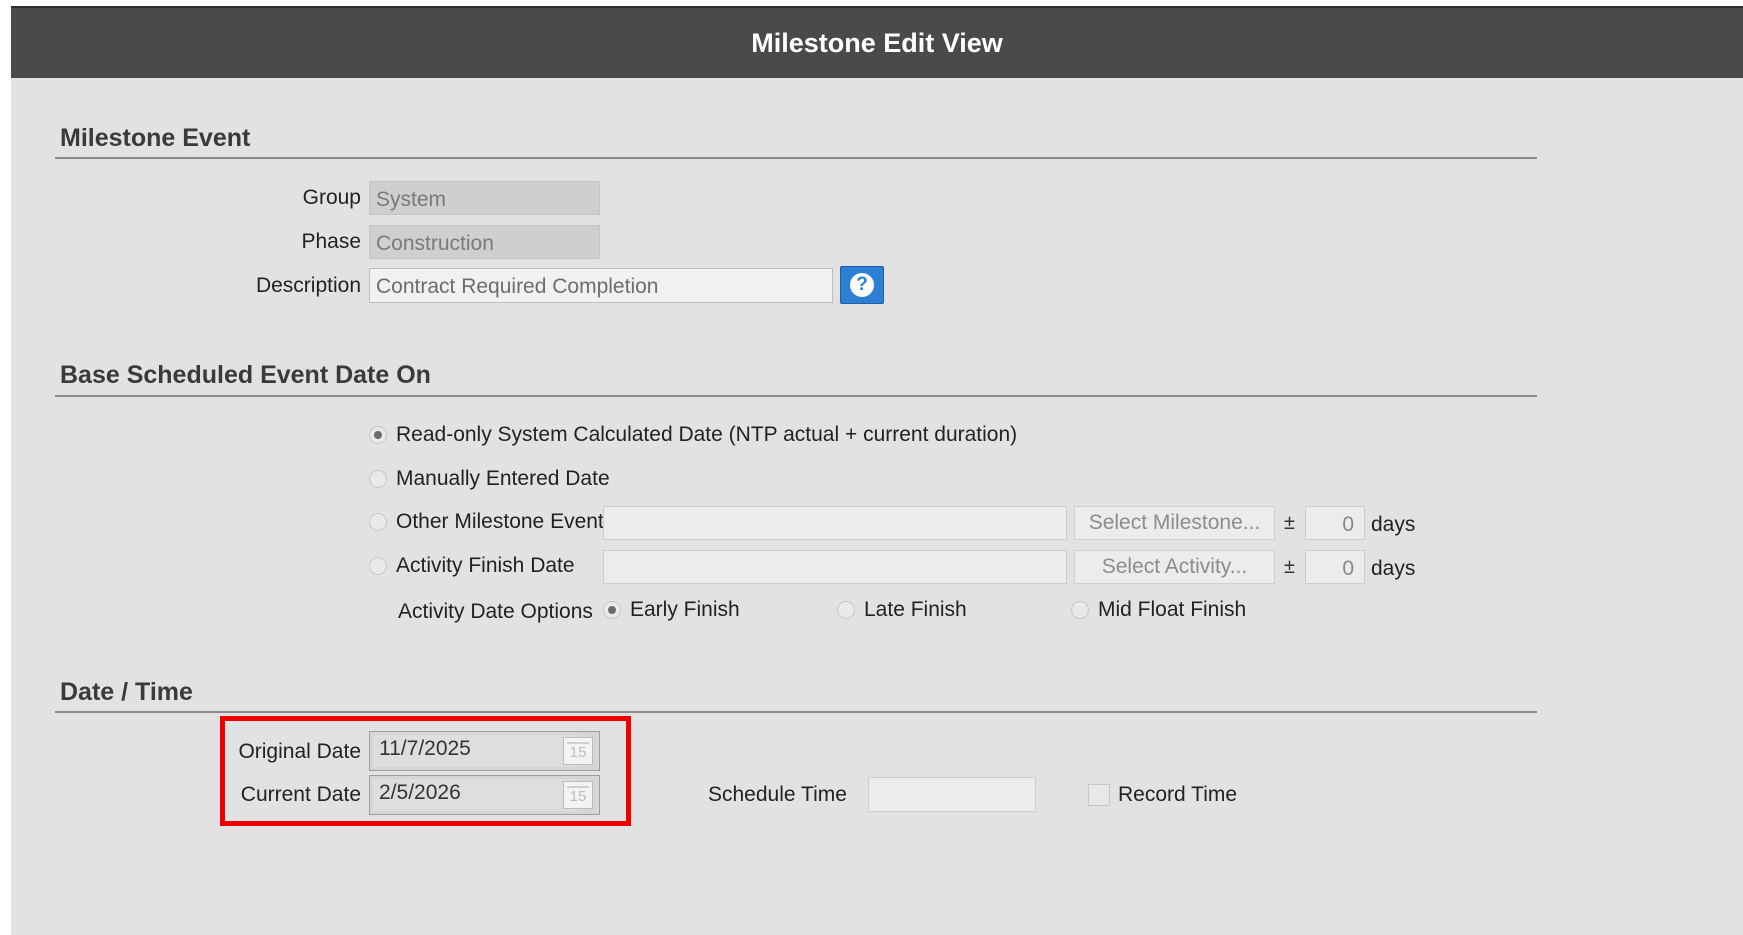  I want to click on original-date-input: 11/7/2025, so click(475, 751).